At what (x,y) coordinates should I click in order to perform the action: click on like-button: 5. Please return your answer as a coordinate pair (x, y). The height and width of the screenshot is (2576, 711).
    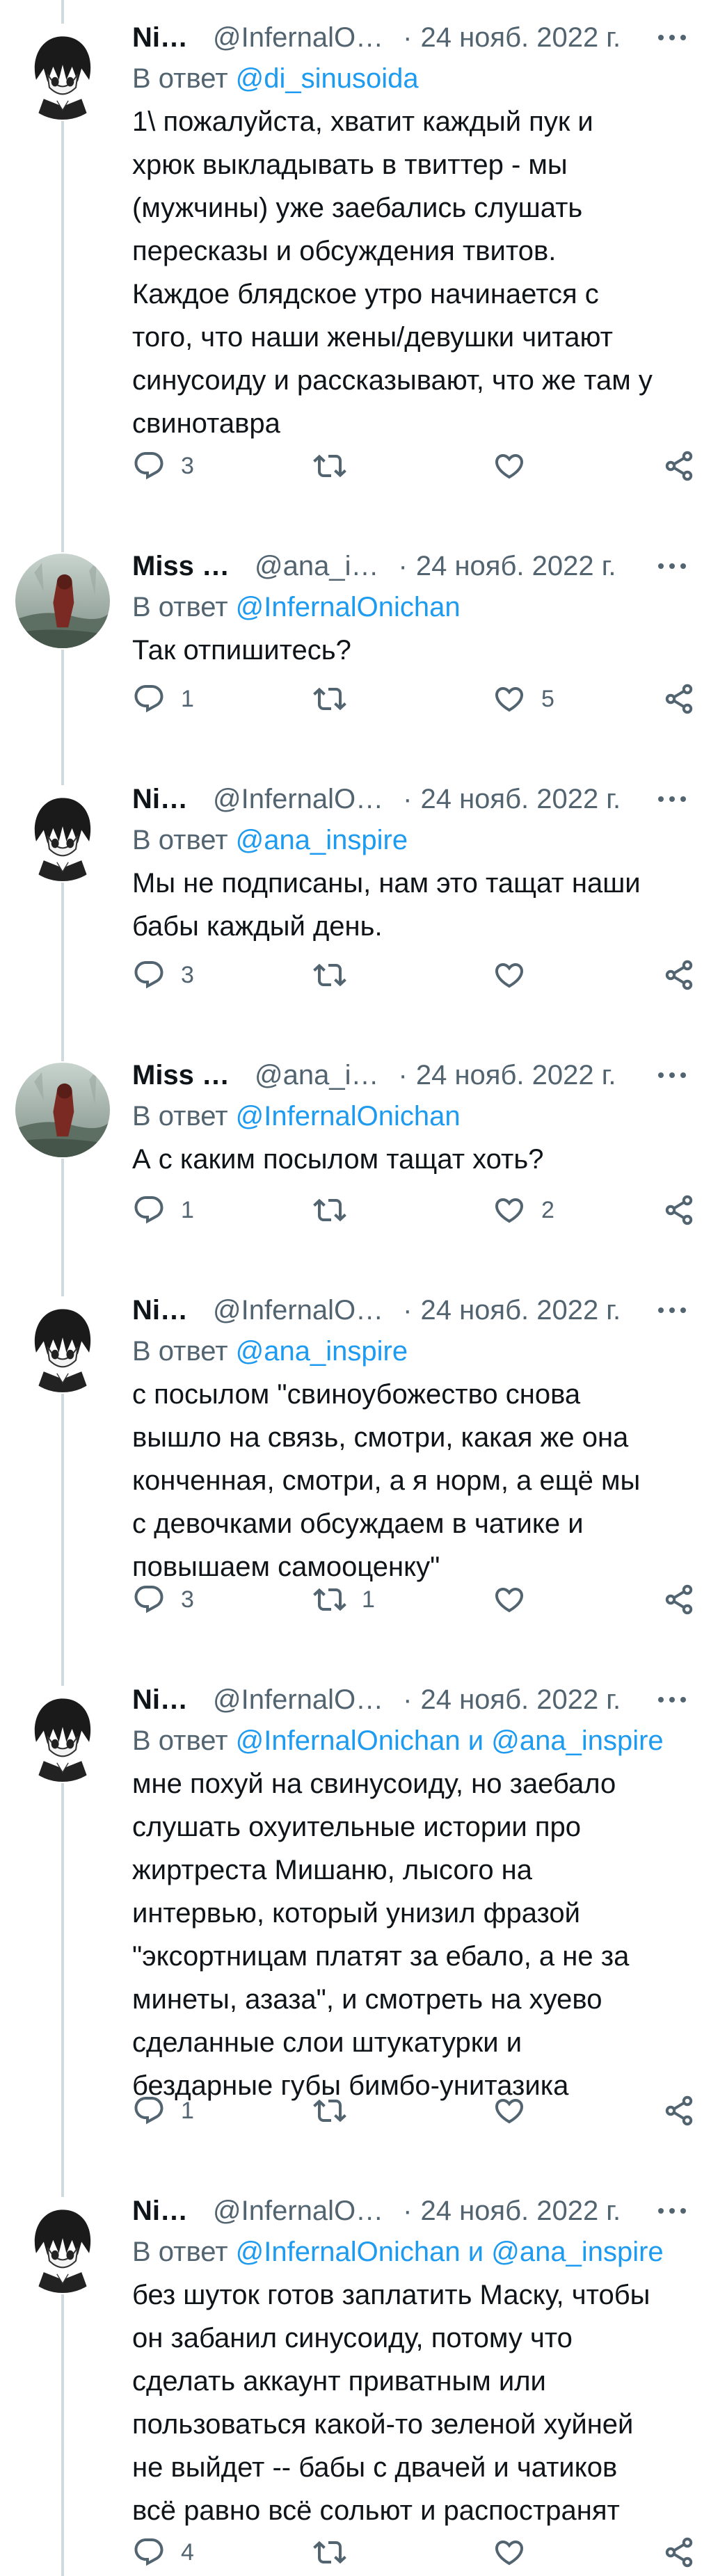
    Looking at the image, I should click on (523, 699).